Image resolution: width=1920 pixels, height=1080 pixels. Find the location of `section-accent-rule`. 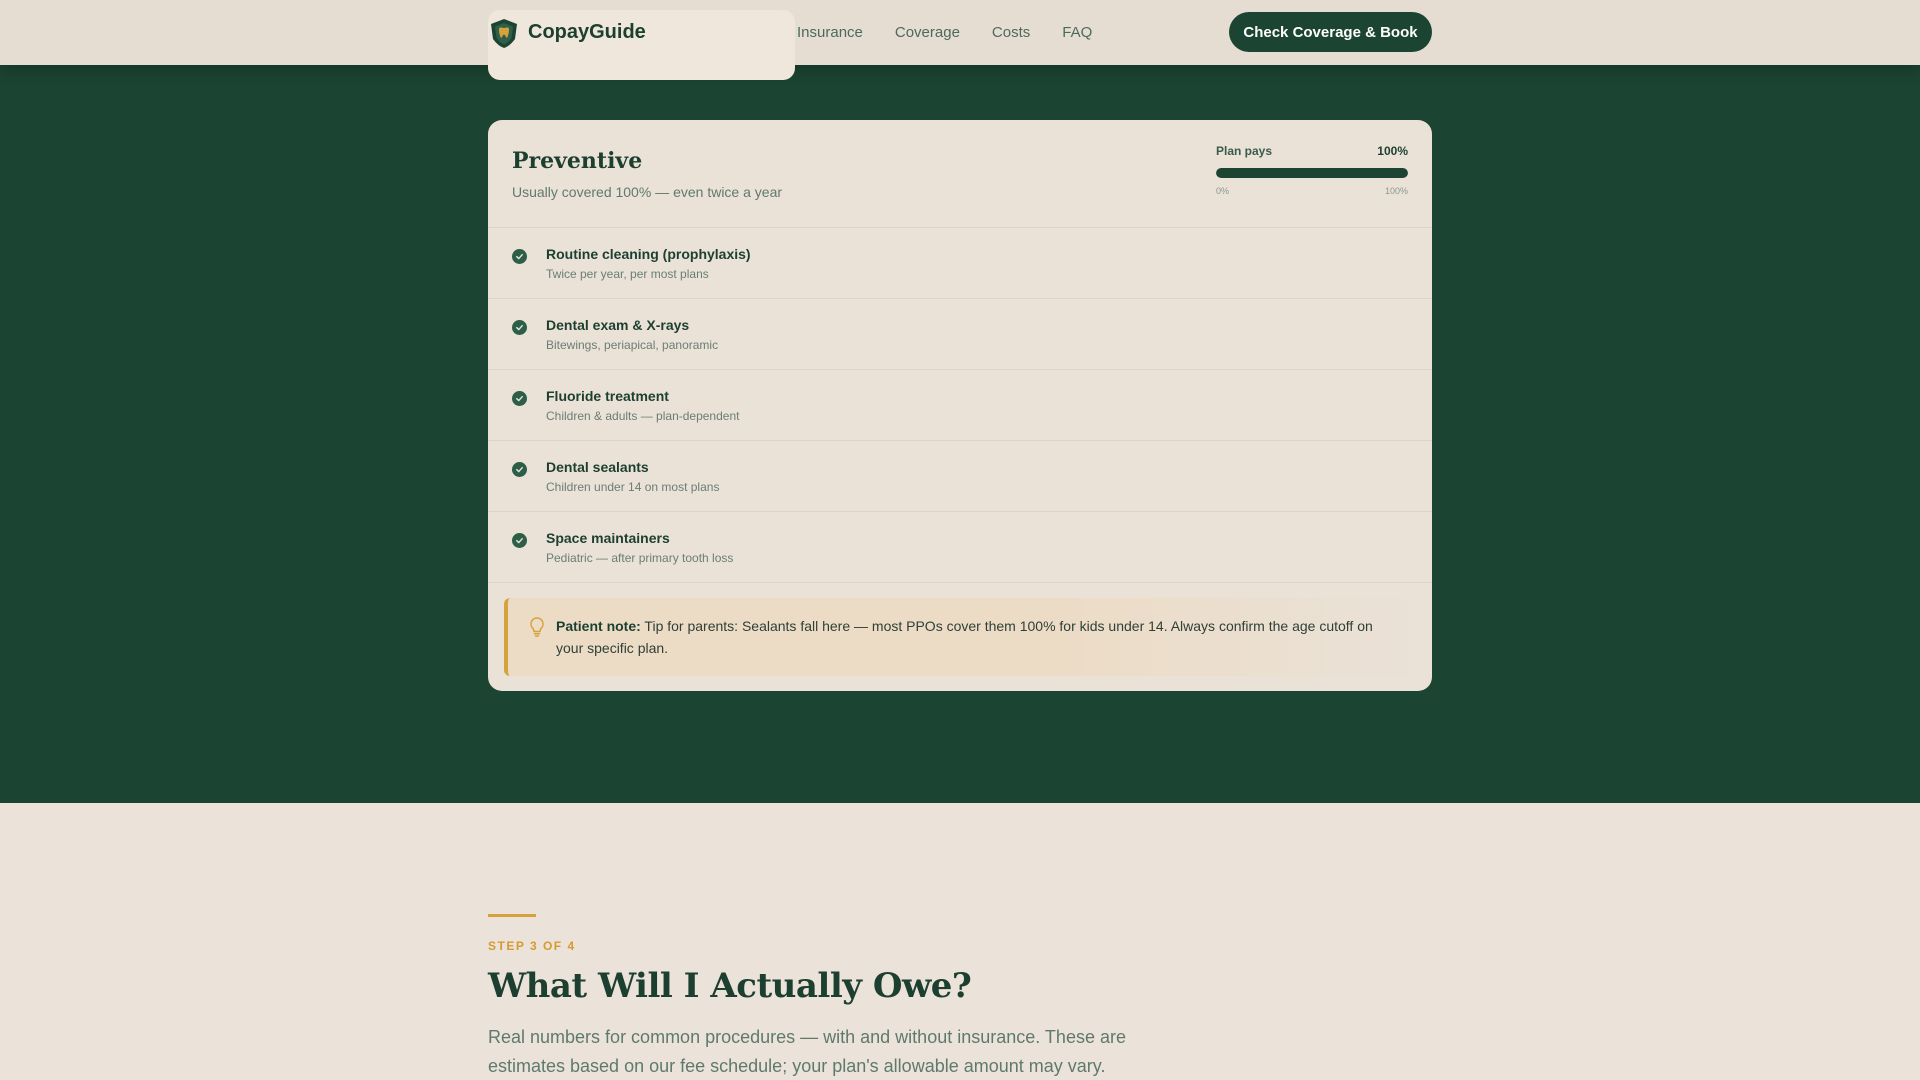

section-accent-rule is located at coordinates (512, 915).